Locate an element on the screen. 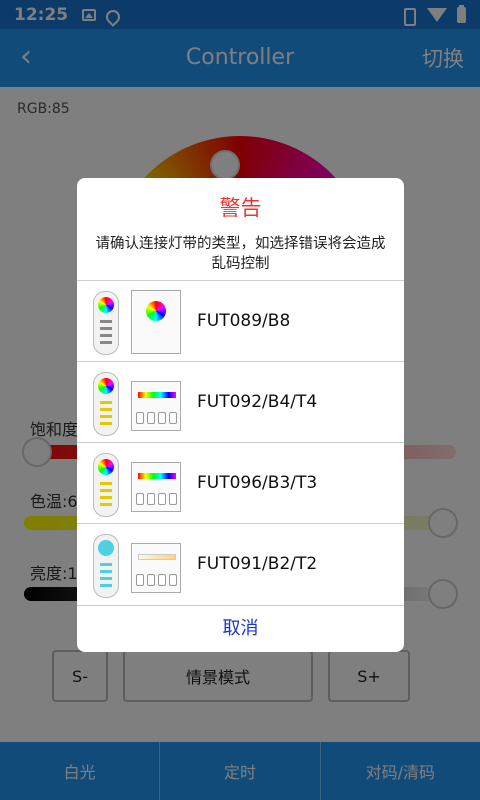 This screenshot has height=800, width=480. option-label: FUT091/B2/T2 is located at coordinates (257, 564).